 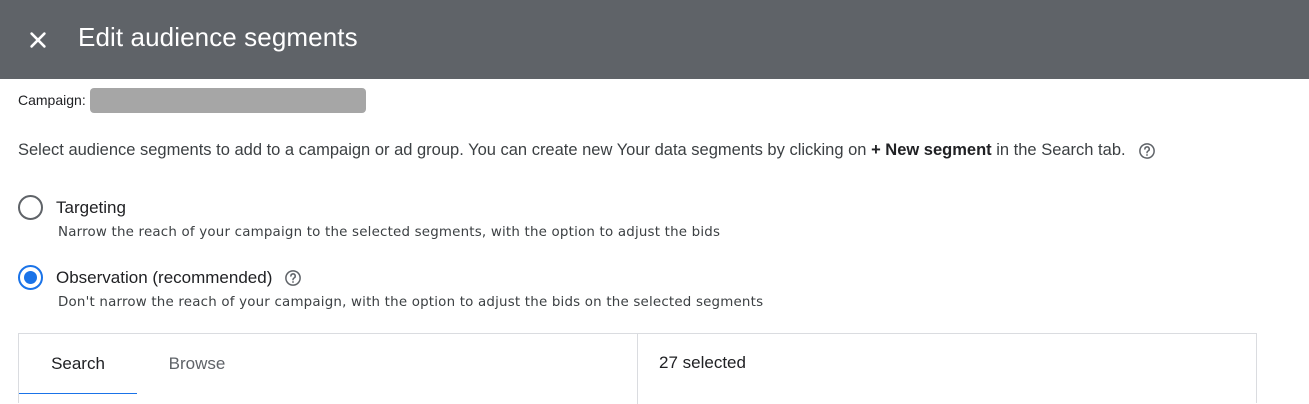 I want to click on radio-button-targeting, so click(x=30, y=207).